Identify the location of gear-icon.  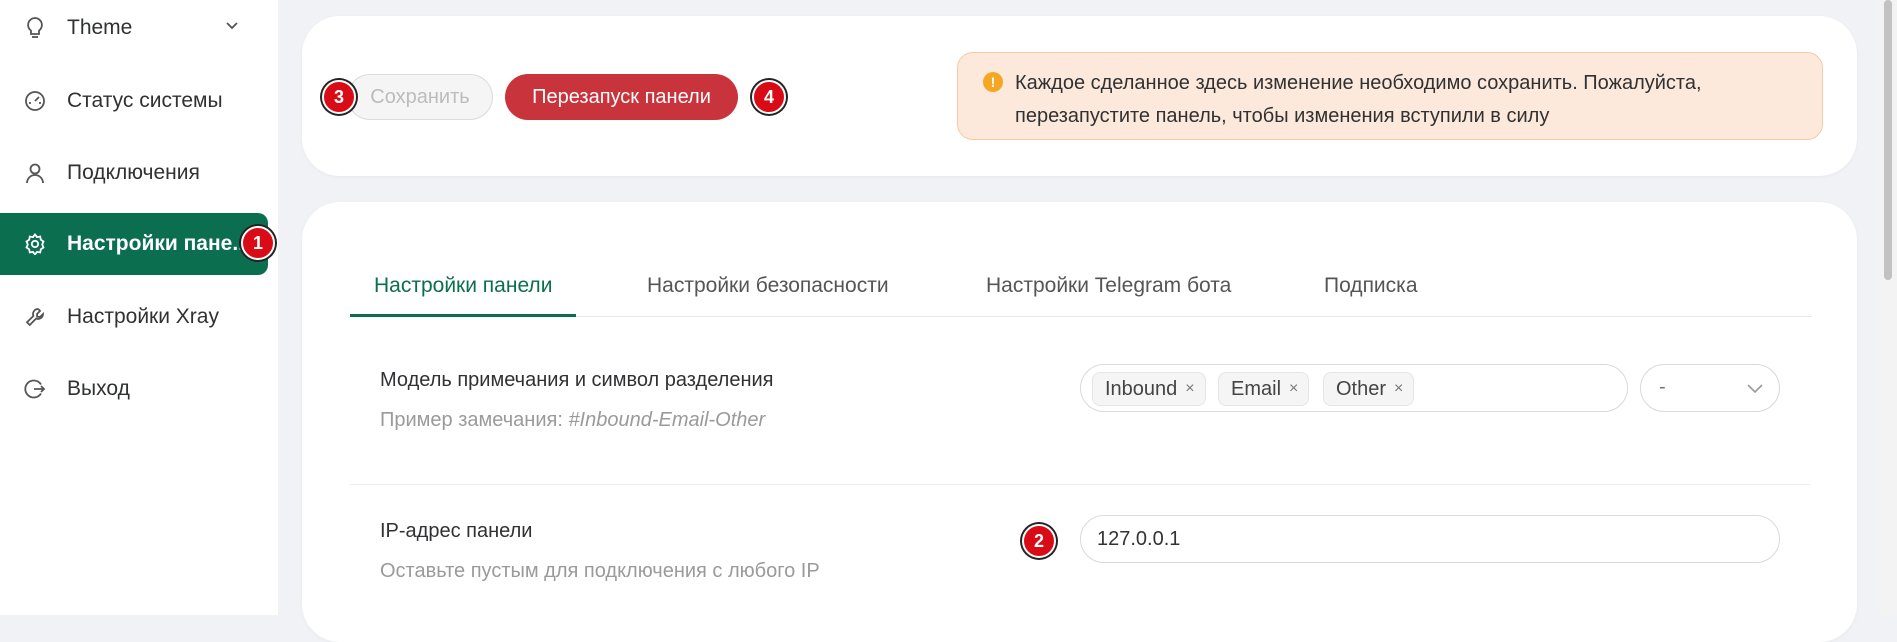
(35, 244).